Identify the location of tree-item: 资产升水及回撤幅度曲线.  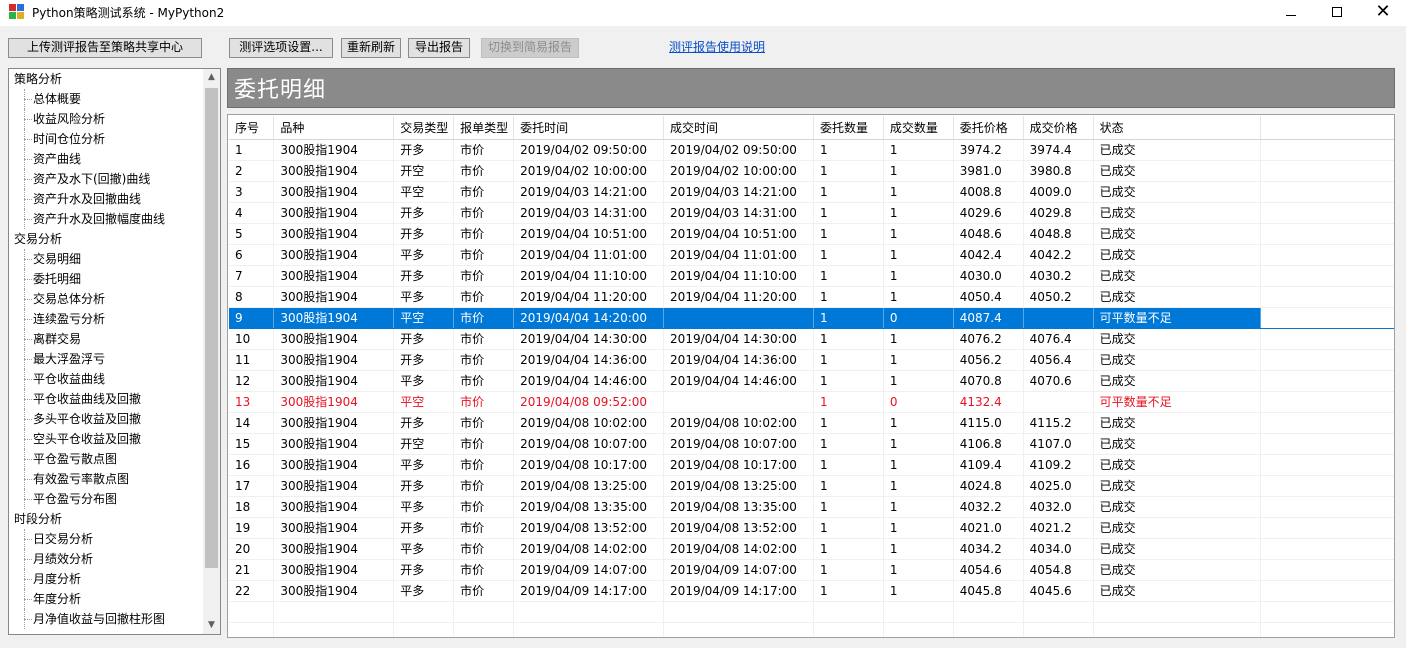
(107, 219).